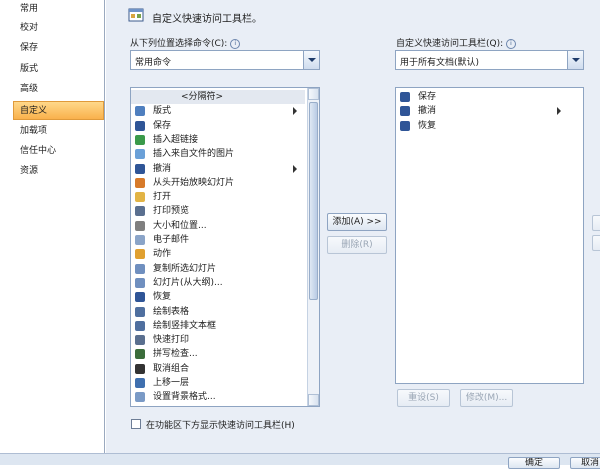  Describe the element at coordinates (218, 197) in the screenshot. I see `list-item: 打开` at that location.